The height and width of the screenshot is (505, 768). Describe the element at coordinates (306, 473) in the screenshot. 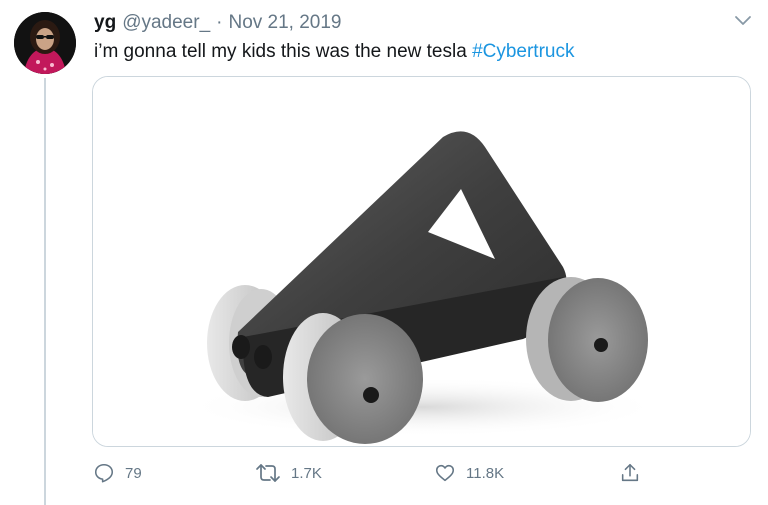

I see `retweet-count: 1.7K` at that location.